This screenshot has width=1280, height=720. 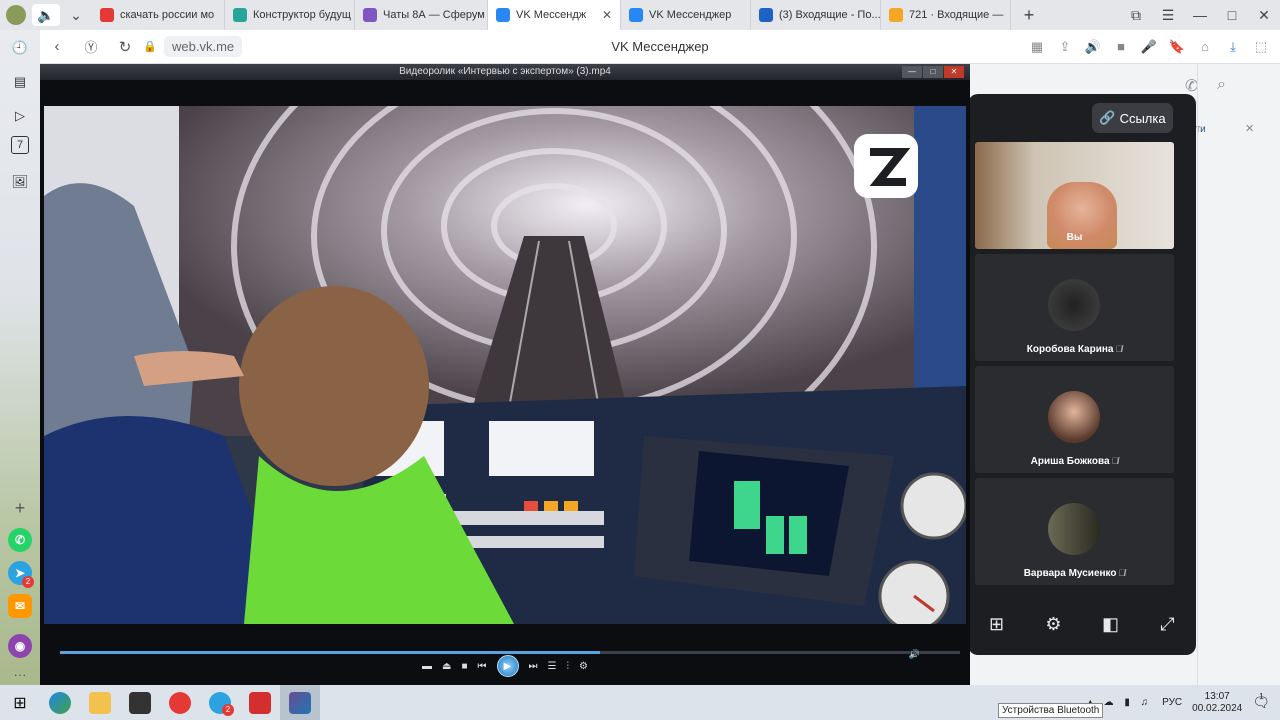 What do you see at coordinates (20, 182) in the screenshot?
I see `gallery-icon: 🖼` at bounding box center [20, 182].